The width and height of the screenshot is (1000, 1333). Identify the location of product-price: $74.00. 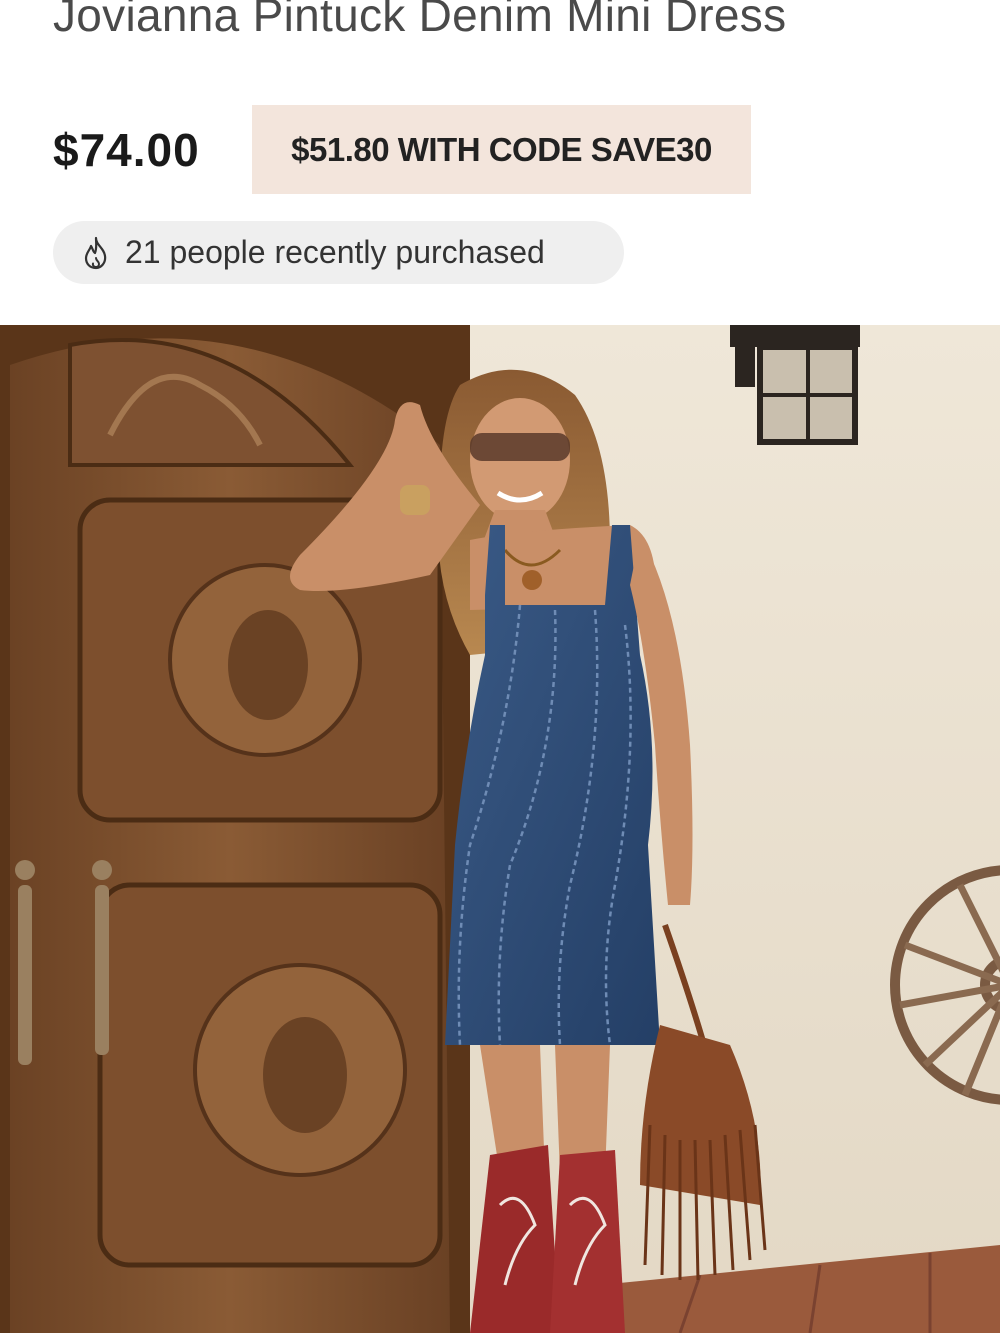
(126, 149).